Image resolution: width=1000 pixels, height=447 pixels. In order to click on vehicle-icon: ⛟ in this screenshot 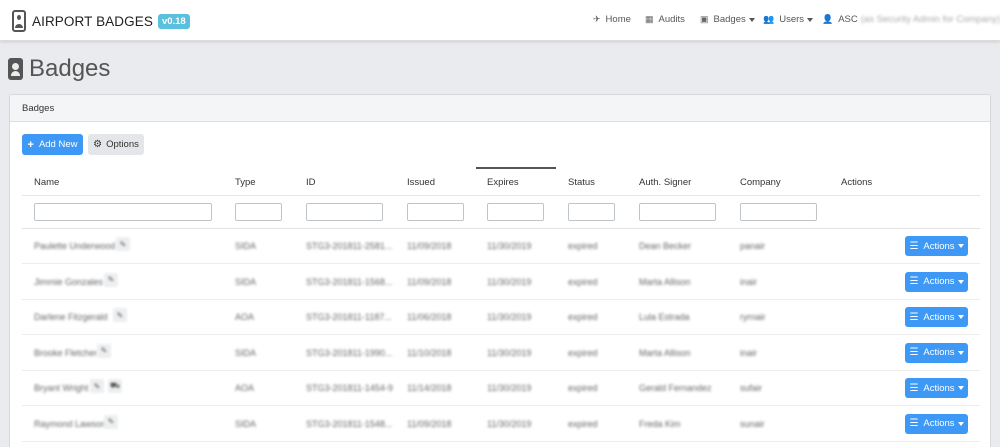, I will do `click(115, 386)`.